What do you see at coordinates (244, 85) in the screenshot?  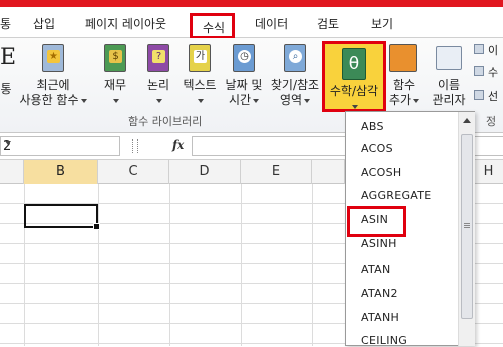 I see `date-time-label-1: 날짜 및` at bounding box center [244, 85].